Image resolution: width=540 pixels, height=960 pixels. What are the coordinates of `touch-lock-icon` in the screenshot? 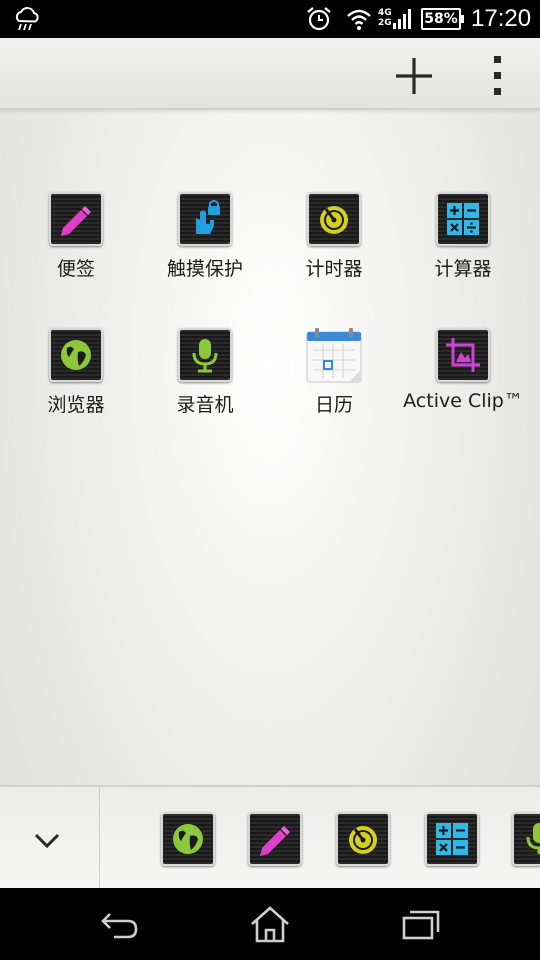 It's located at (208, 217).